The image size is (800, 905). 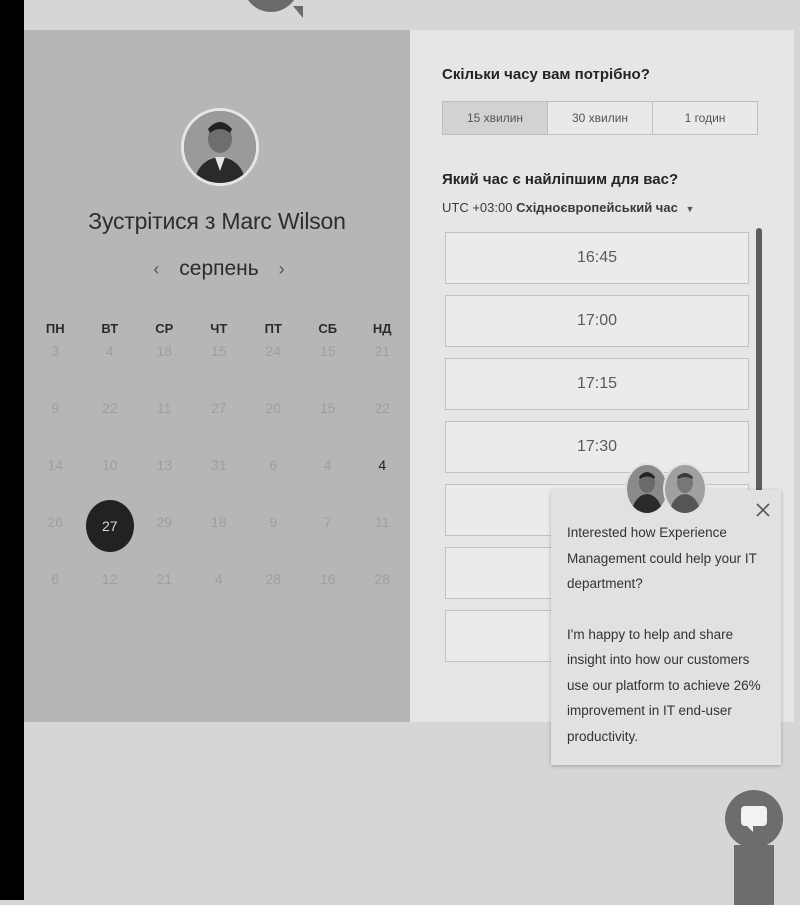 I want to click on chat-launcher-button, so click(x=754, y=819).